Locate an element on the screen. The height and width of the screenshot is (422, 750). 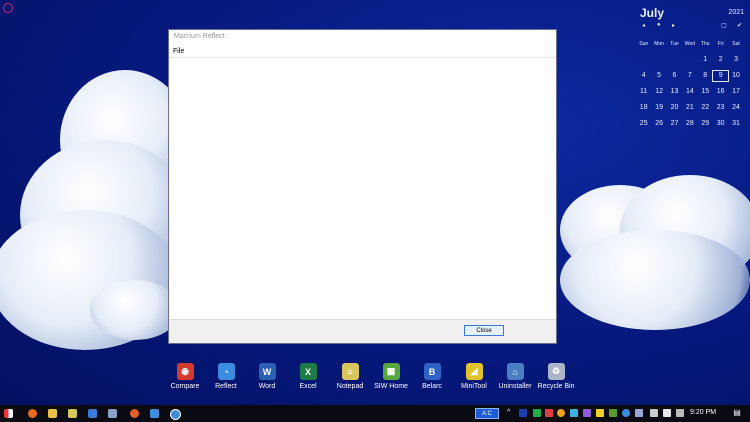
dock-item: ◉ Compare is located at coordinates (185, 376).